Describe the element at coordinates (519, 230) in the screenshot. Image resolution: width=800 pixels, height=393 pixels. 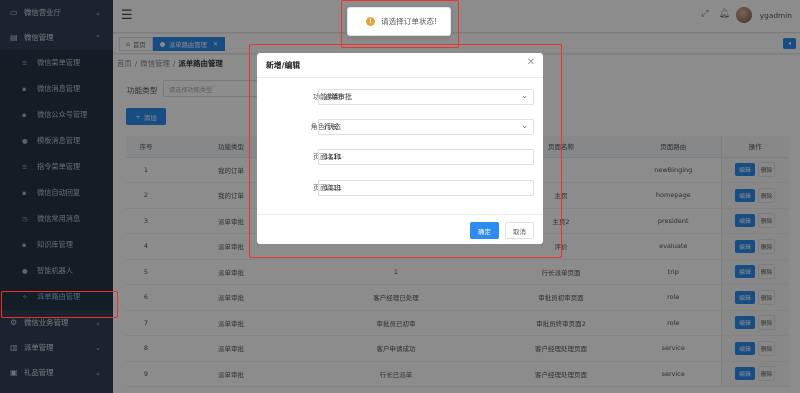
I see `cancel-button: 取消` at that location.